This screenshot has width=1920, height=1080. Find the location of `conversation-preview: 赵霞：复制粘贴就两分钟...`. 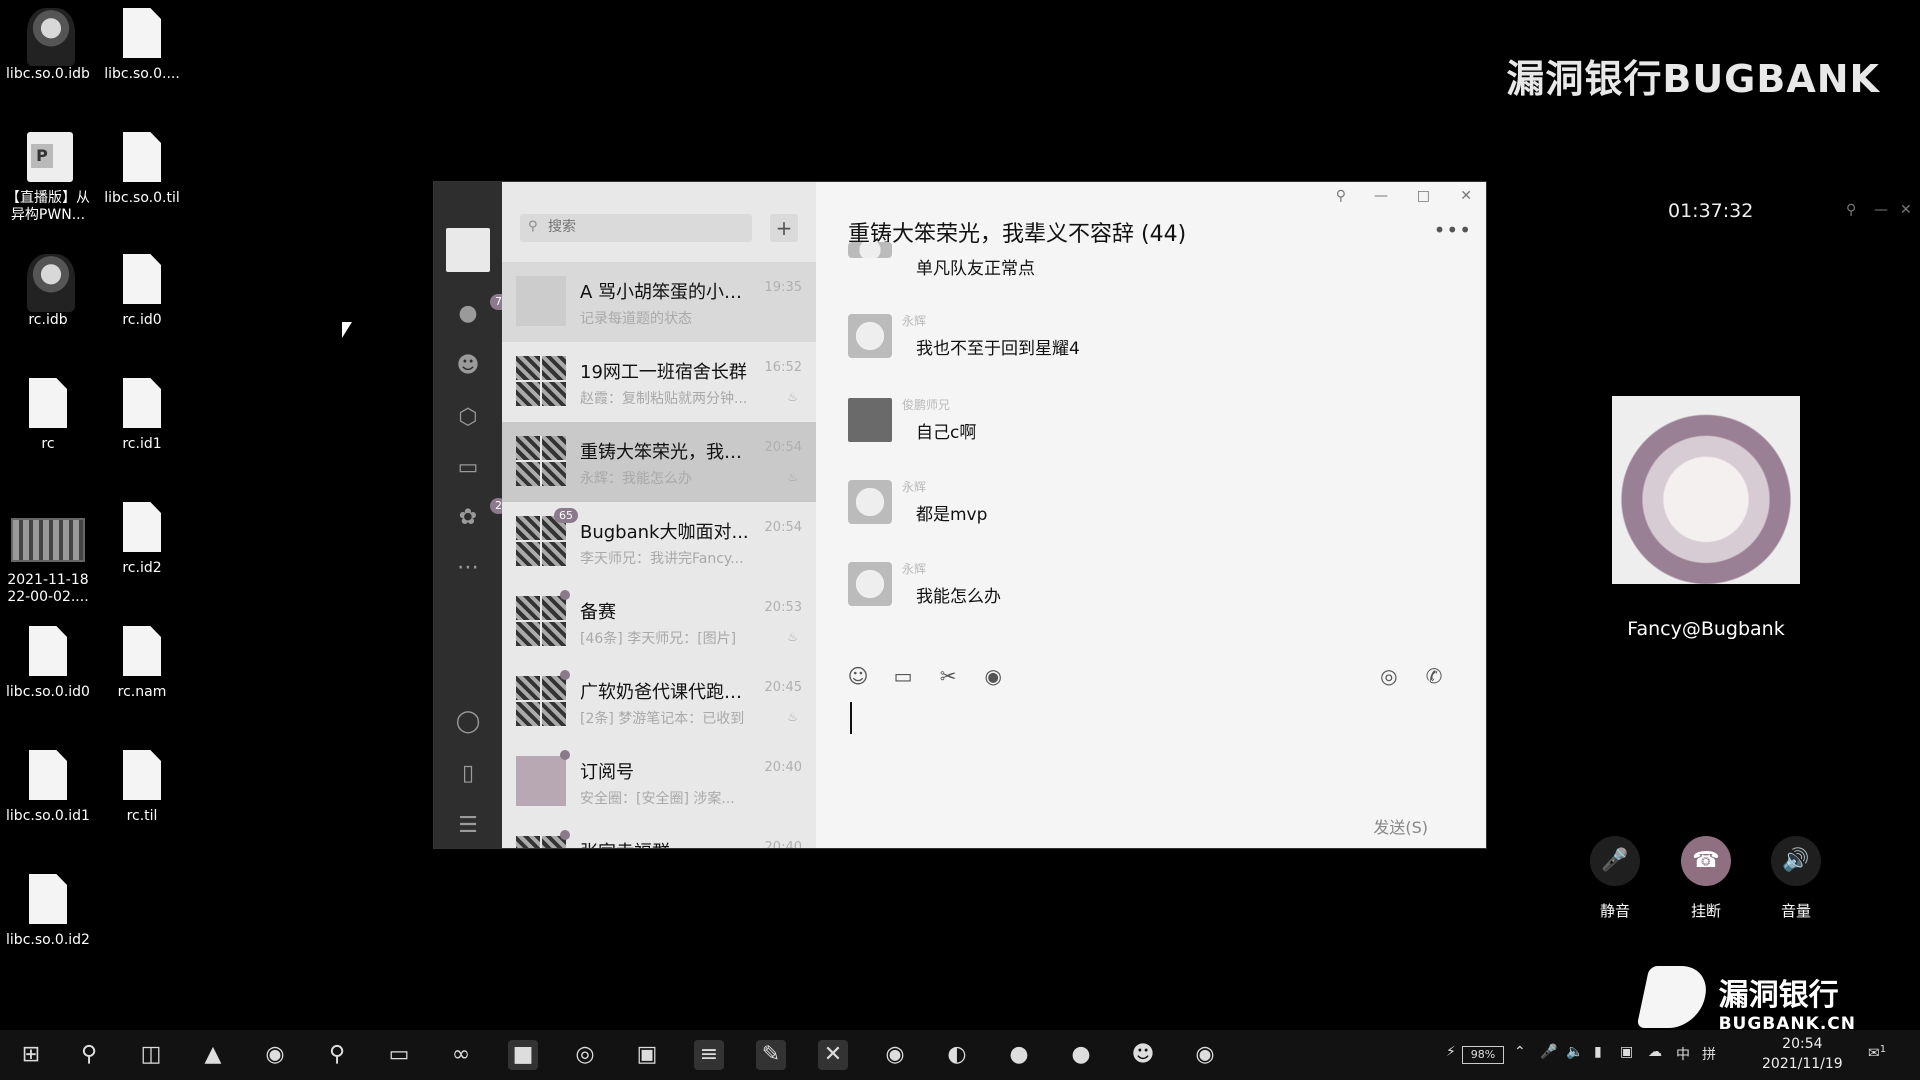

conversation-preview: 赵霞：复制粘贴就两分钟... is located at coordinates (664, 399).